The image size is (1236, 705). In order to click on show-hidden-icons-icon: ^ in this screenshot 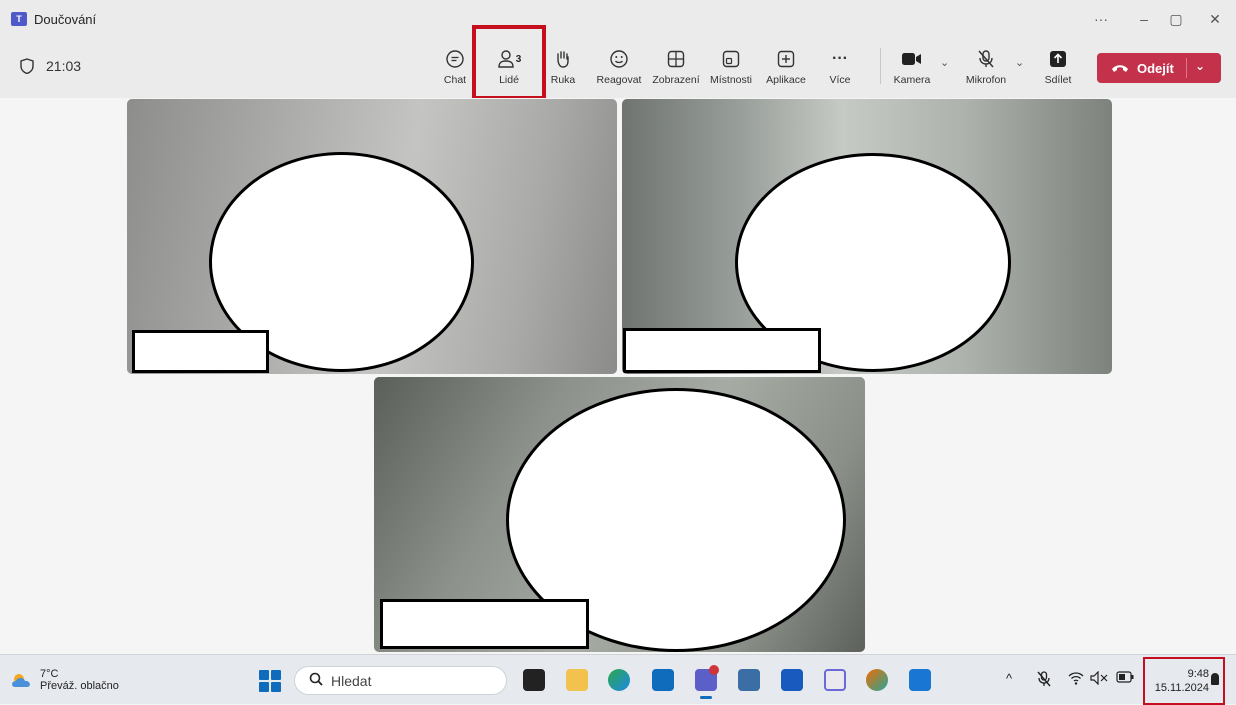, I will do `click(1009, 678)`.